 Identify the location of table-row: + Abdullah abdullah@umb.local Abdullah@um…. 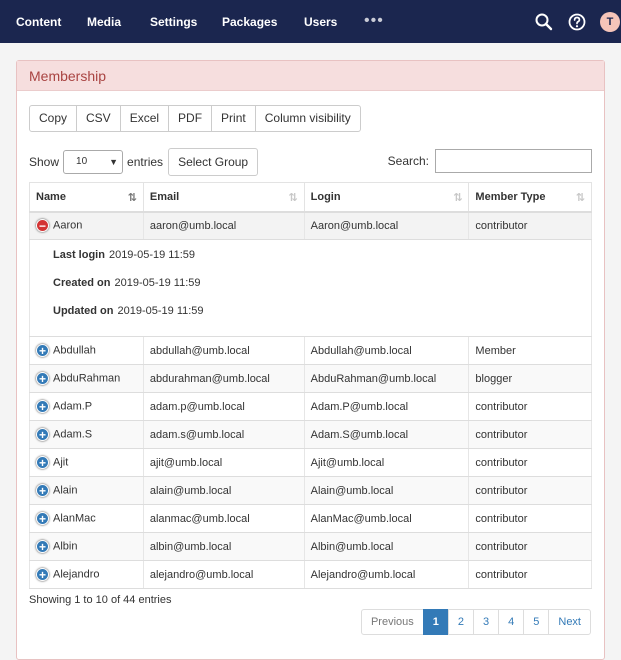
(310, 350).